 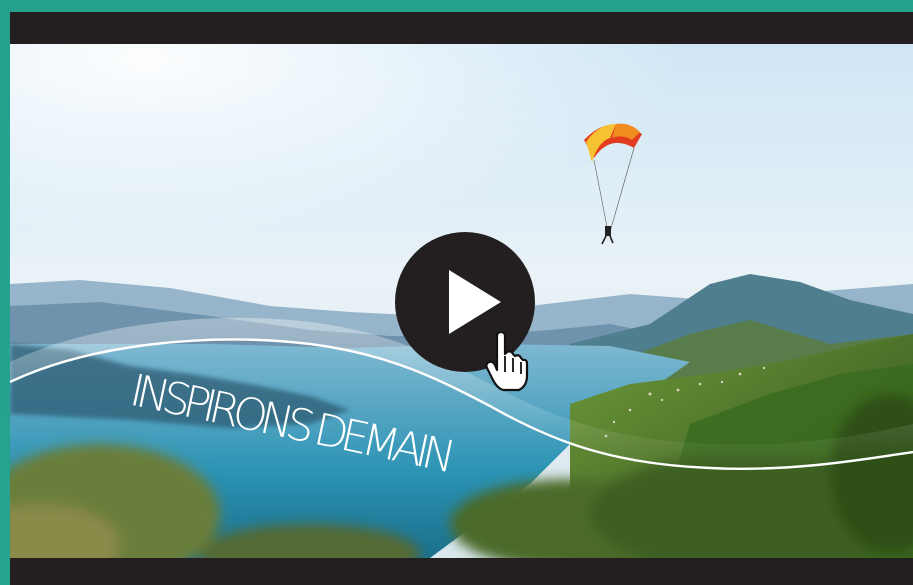 What do you see at coordinates (475, 302) in the screenshot?
I see `play-icon` at bounding box center [475, 302].